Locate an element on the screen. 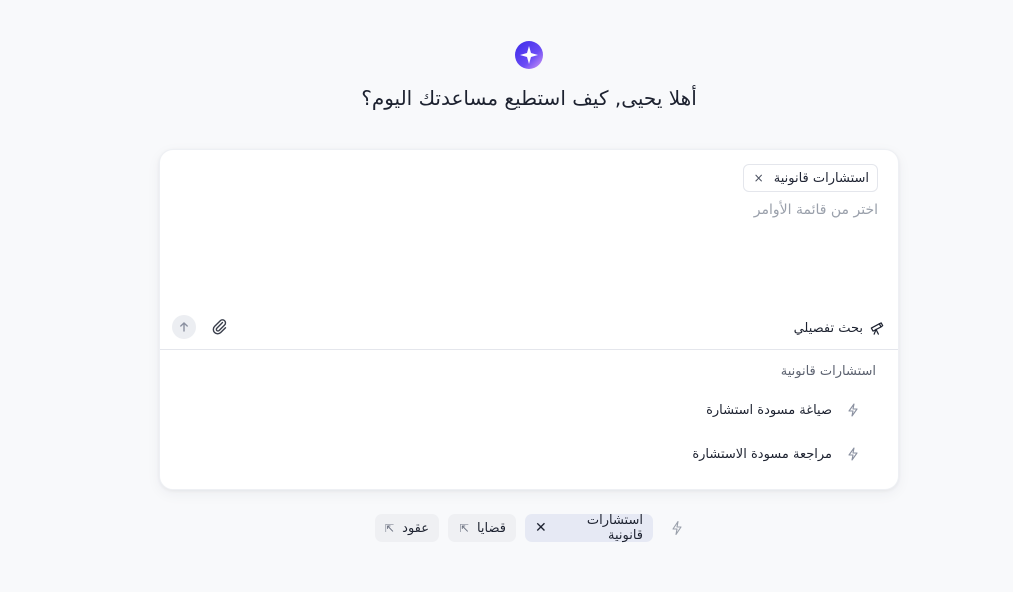 Image resolution: width=1013 pixels, height=592 pixels. command-item-review-consultation: مراجعة مسودة الاستشارة is located at coordinates (776, 454).